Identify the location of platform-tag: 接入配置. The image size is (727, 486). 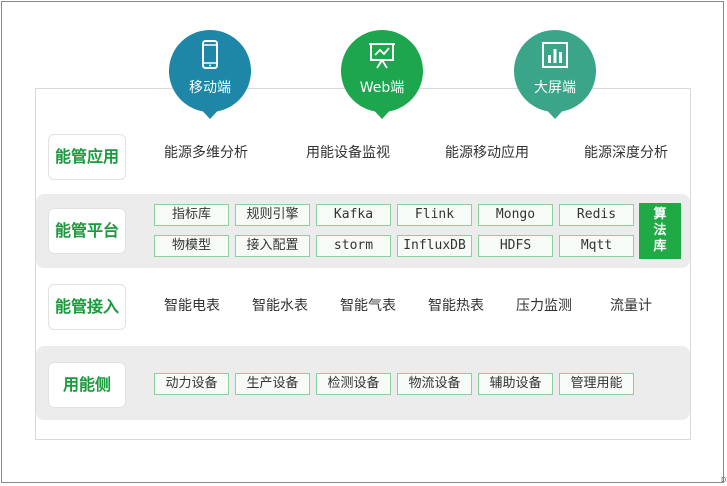
(272, 246).